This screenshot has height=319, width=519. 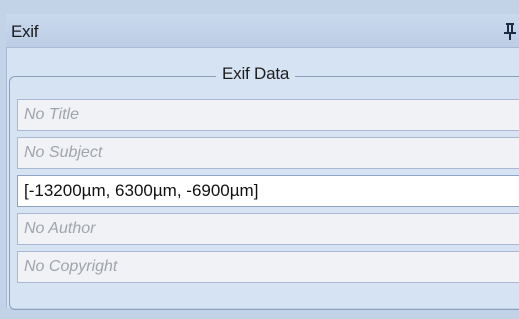 I want to click on title-field: No Title, so click(x=268, y=115).